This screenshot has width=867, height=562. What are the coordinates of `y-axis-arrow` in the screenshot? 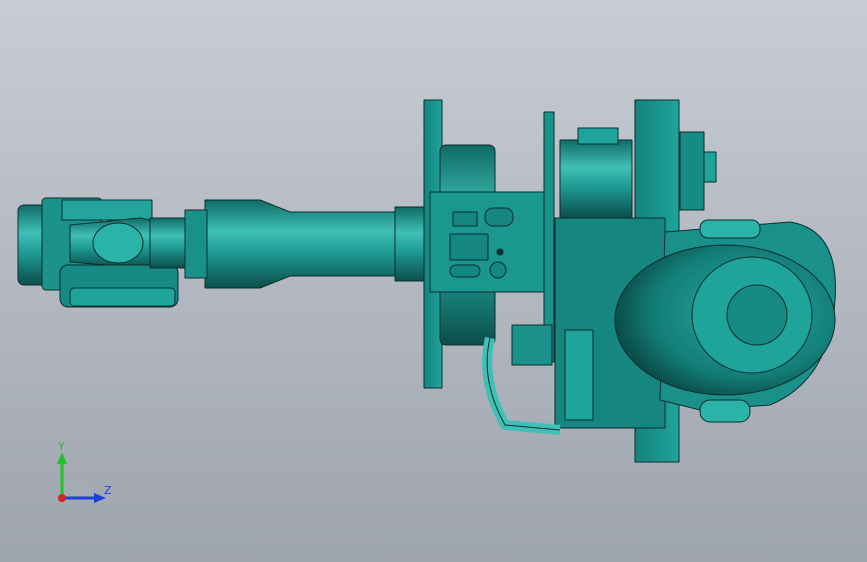 It's located at (62, 458).